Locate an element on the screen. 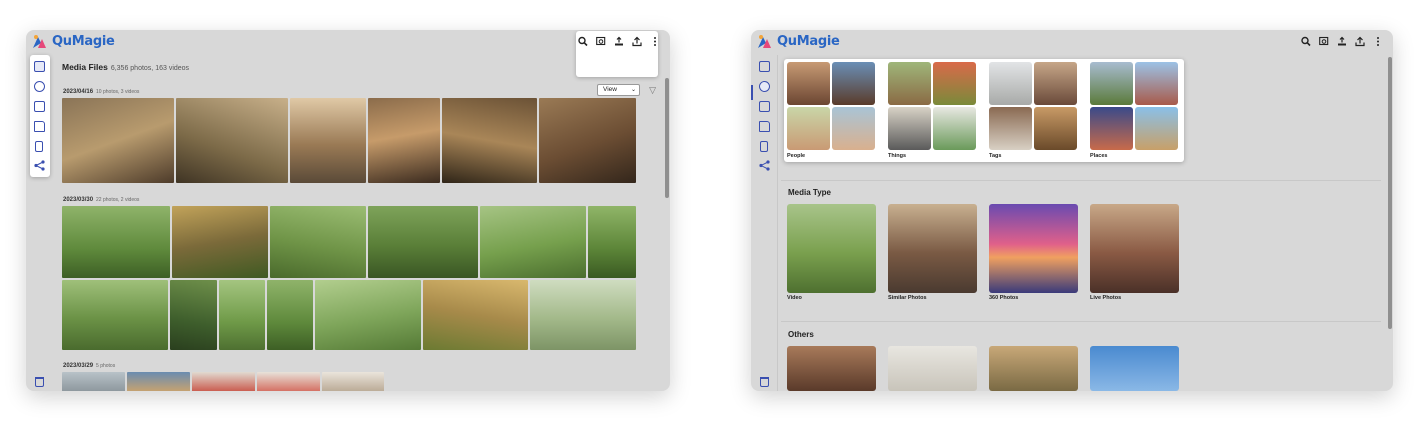 This screenshot has height=438, width=1417. date-group-header: 2023/04/16 10 photos, 3 videos is located at coordinates (101, 92).